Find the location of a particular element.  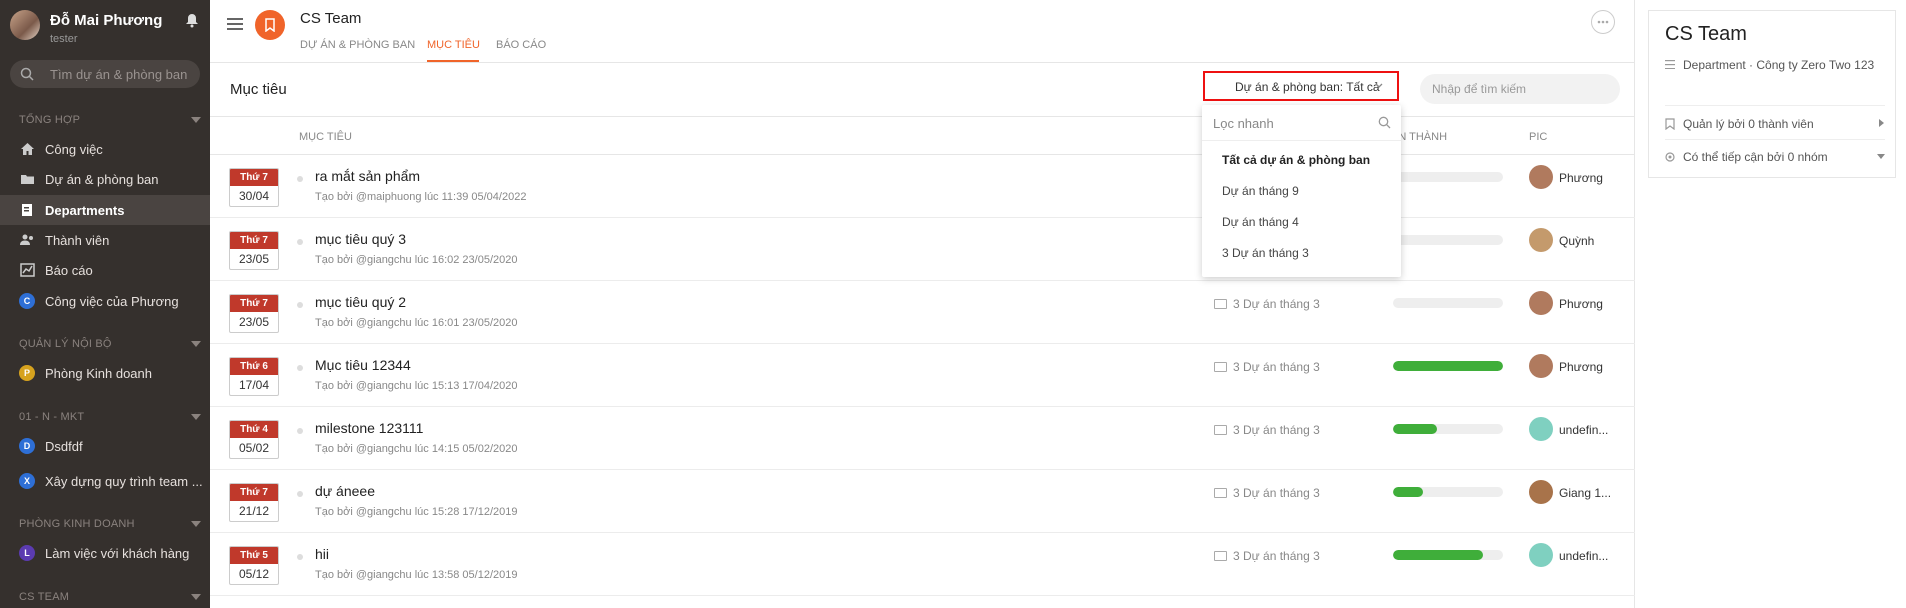

section-cs-team: CS TEAM is located at coordinates (110, 597).